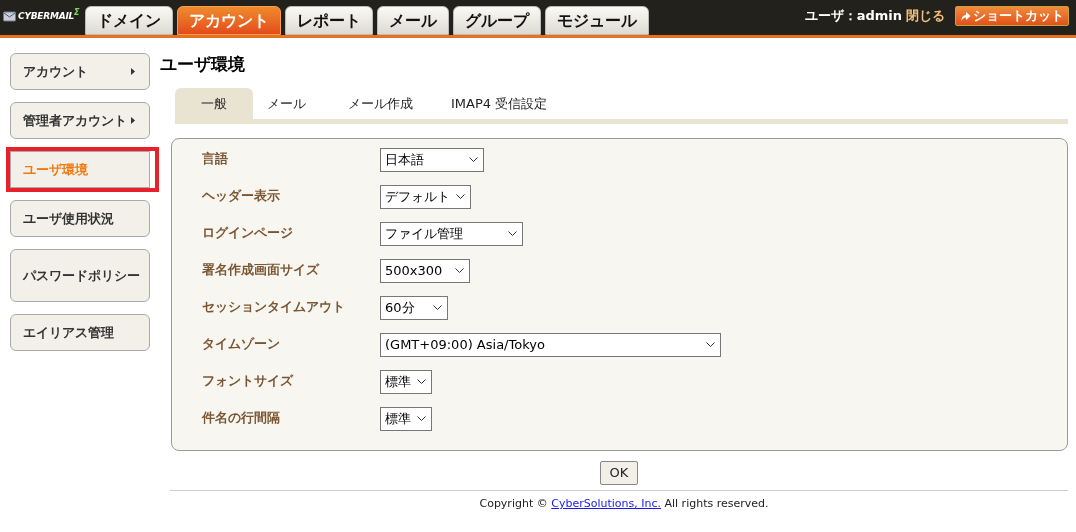 Image resolution: width=1076 pixels, height=532 pixels. I want to click on setting-label: 件名の行間隔, so click(241, 418).